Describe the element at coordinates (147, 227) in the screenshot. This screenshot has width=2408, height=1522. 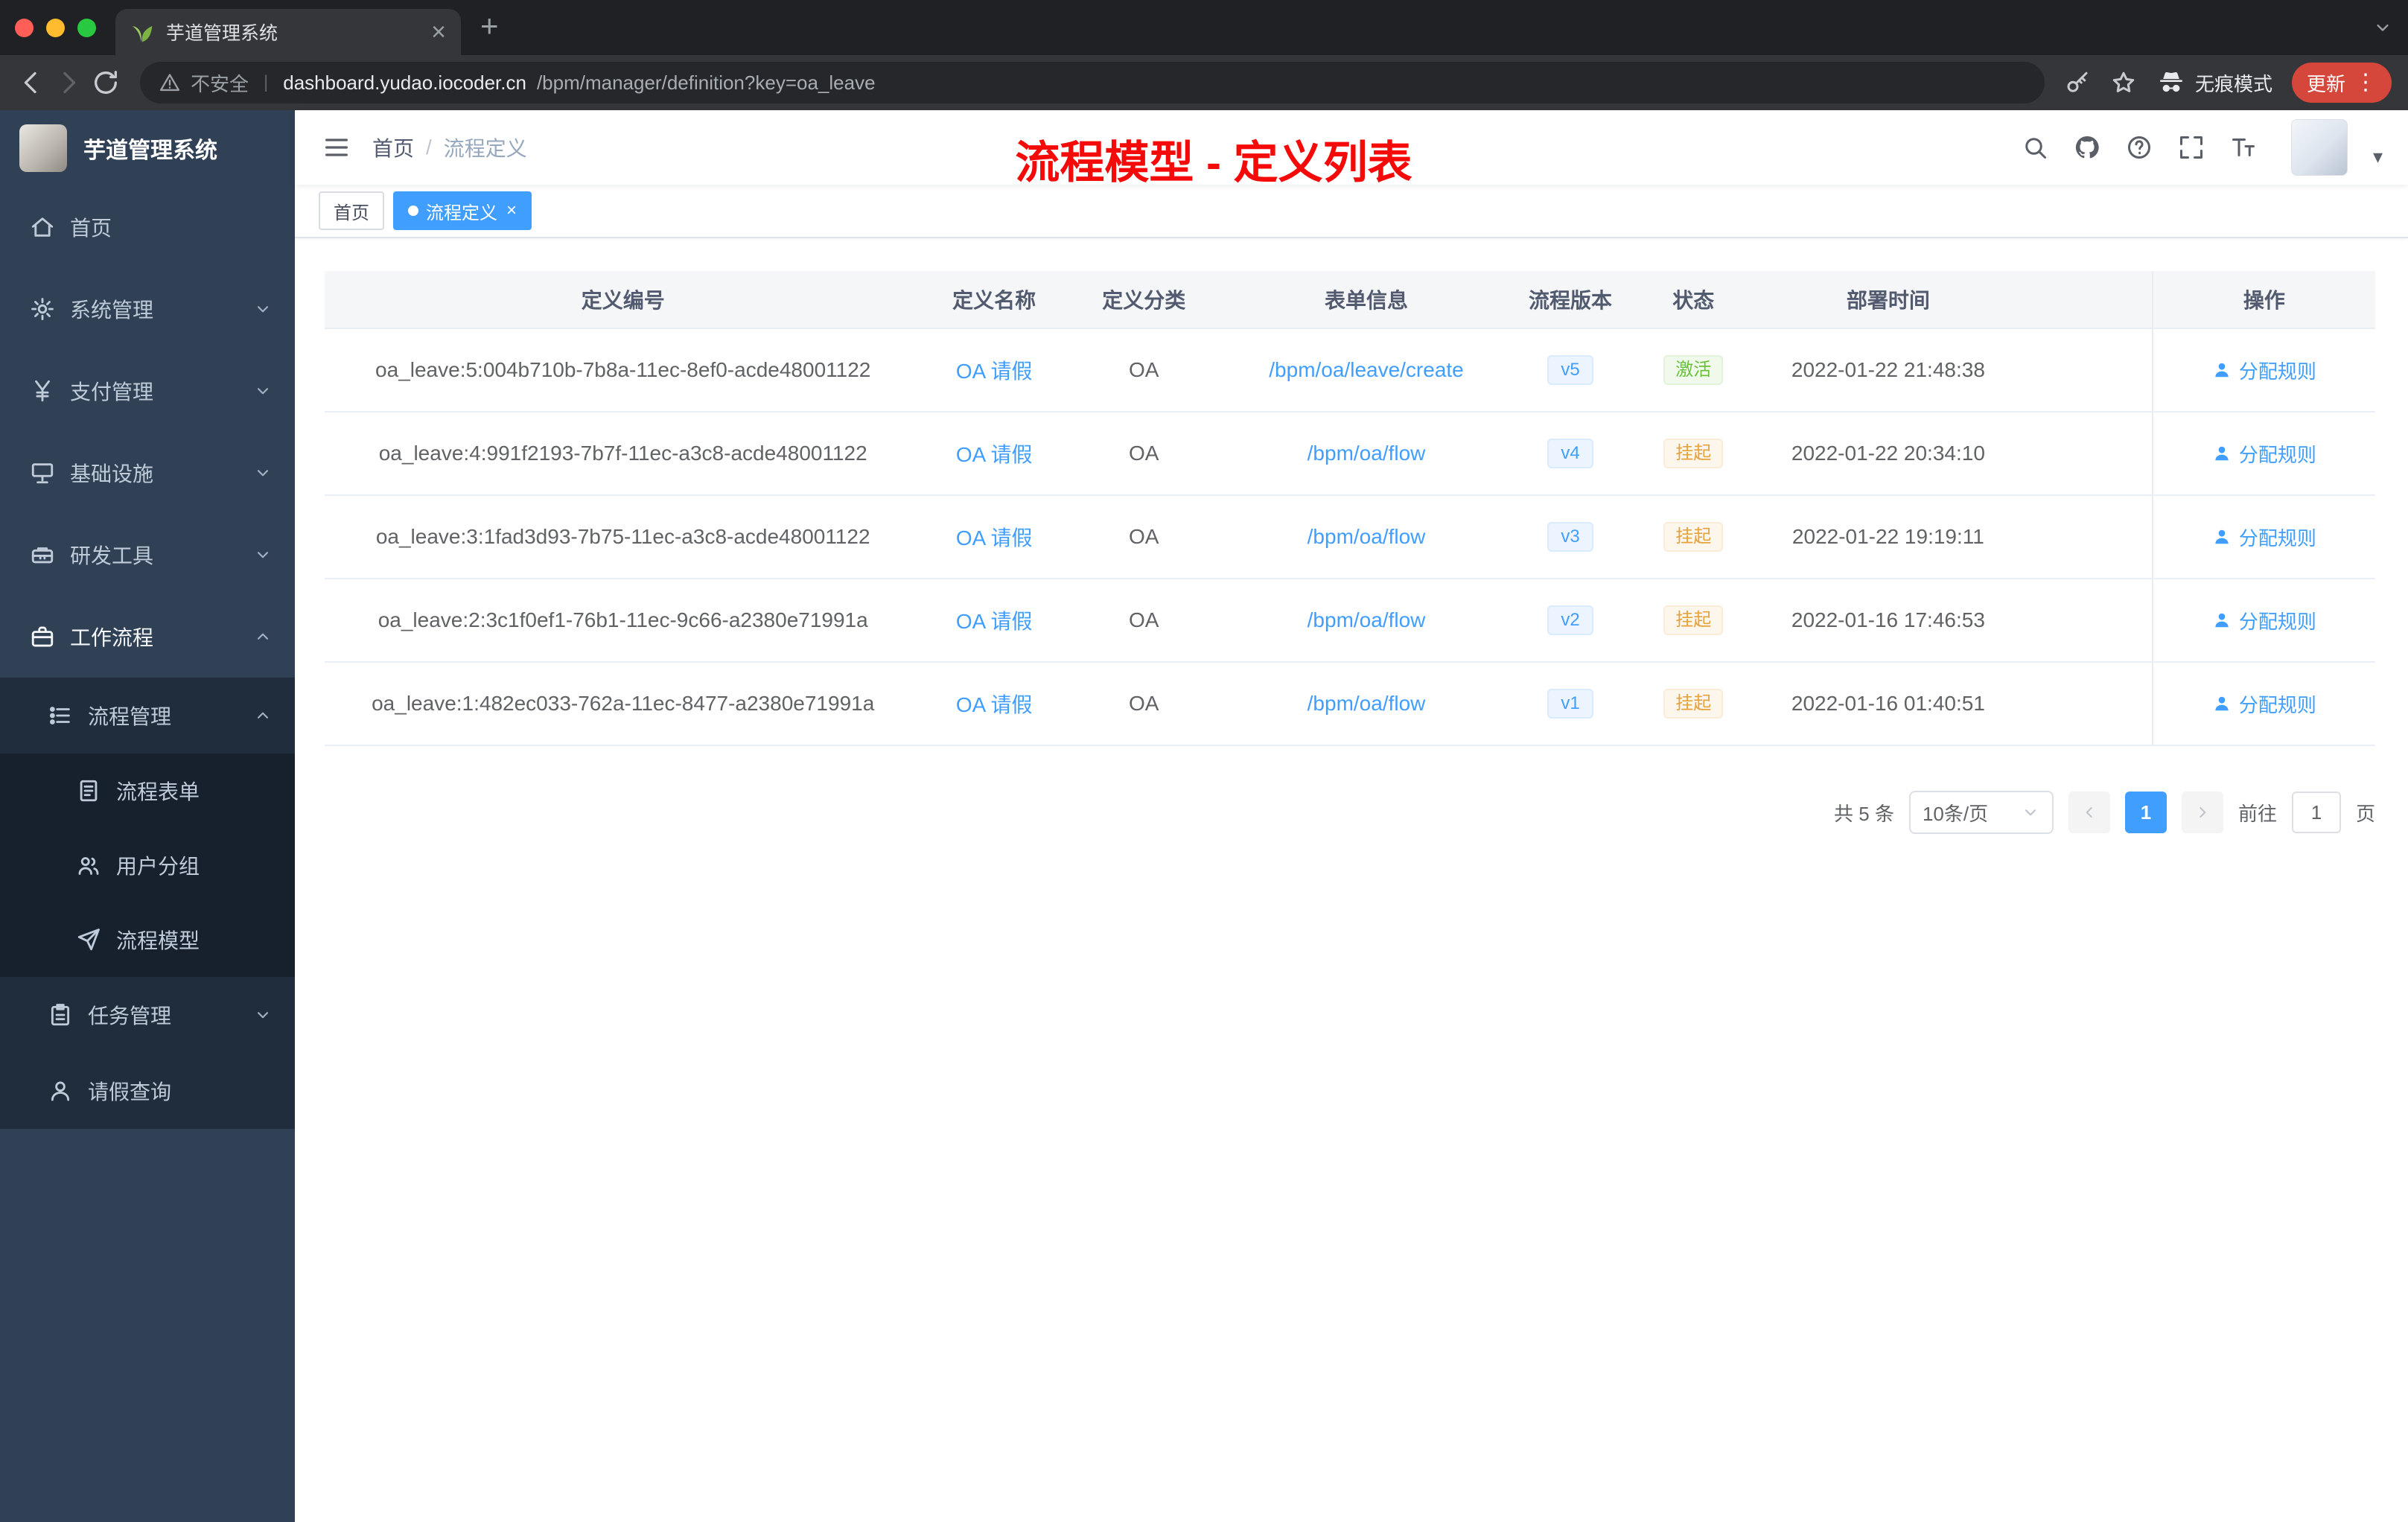
I see `sidebar-item-home: 首页` at that location.